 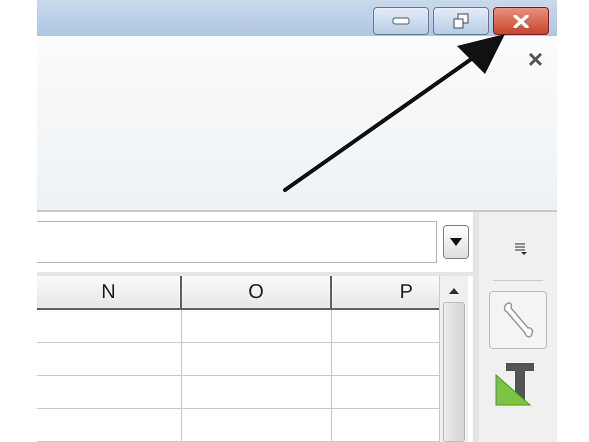 What do you see at coordinates (535, 59) in the screenshot?
I see `close-button: ×` at bounding box center [535, 59].